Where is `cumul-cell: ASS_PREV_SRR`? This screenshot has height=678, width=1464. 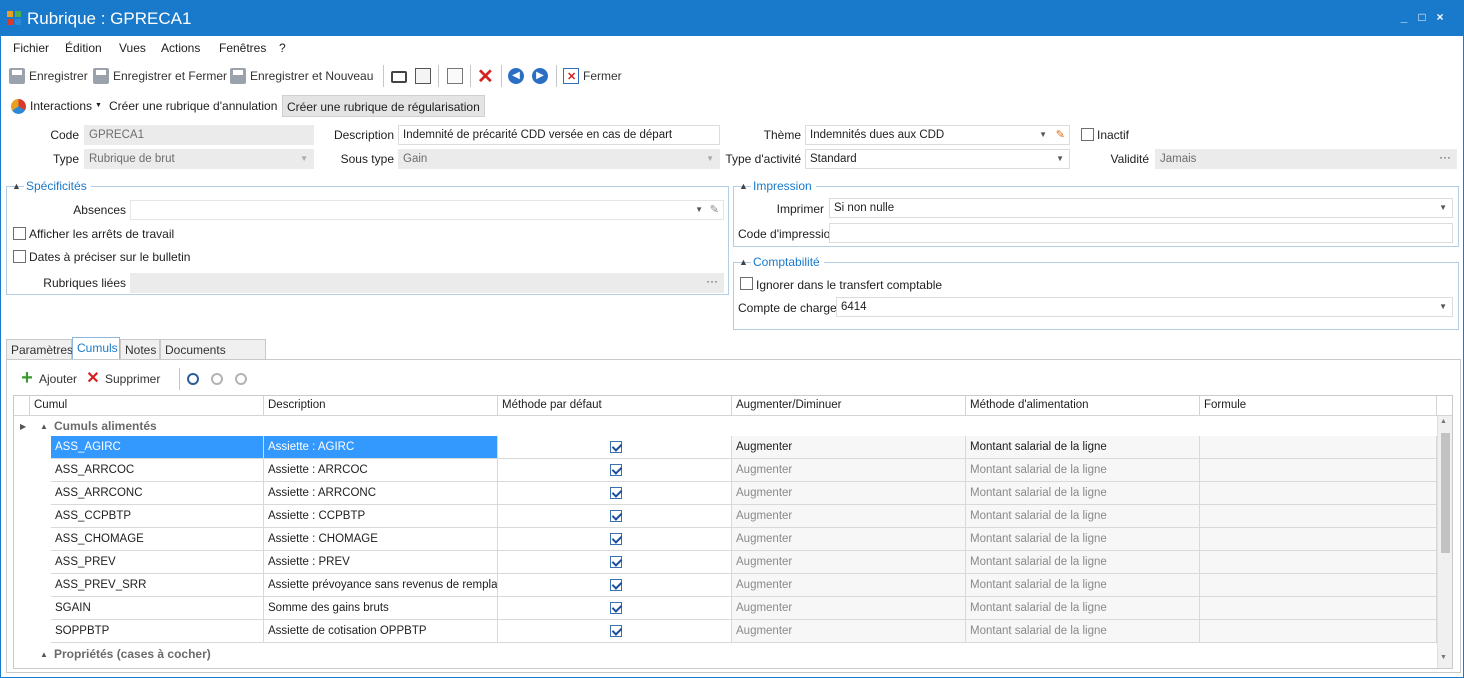
cumul-cell: ASS_PREV_SRR is located at coordinates (157, 585).